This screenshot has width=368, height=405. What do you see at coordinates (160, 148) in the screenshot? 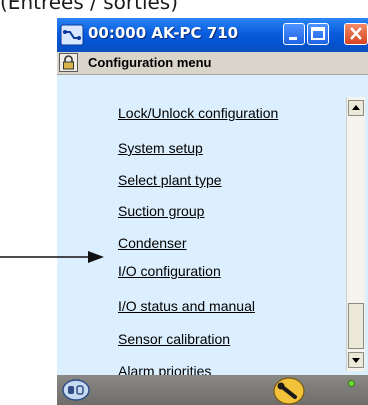
I see `menu-item-system-setup: System setup` at bounding box center [160, 148].